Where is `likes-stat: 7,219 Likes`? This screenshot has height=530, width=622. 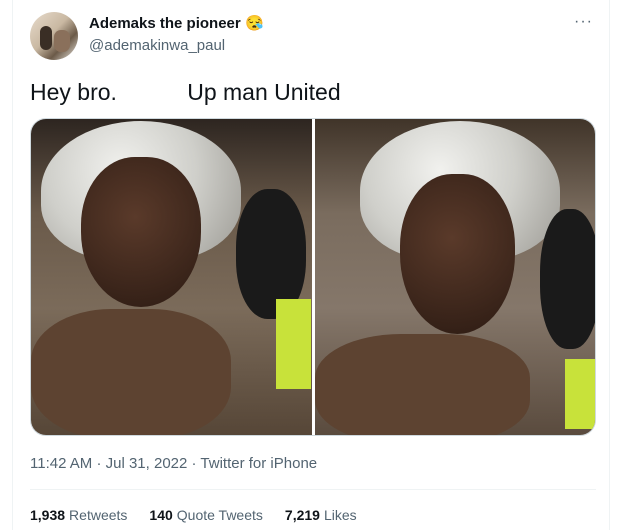
likes-stat: 7,219 Likes is located at coordinates (321, 515).